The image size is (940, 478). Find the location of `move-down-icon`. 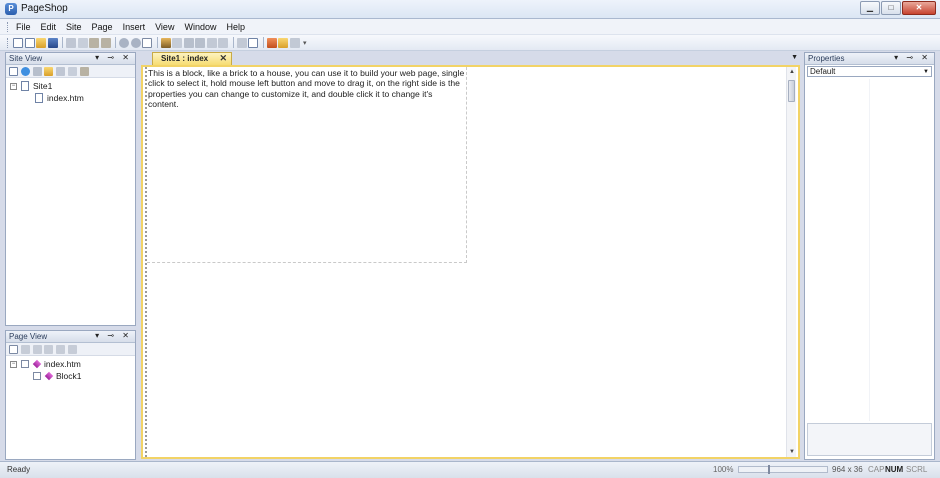

move-down-icon is located at coordinates (61, 349).